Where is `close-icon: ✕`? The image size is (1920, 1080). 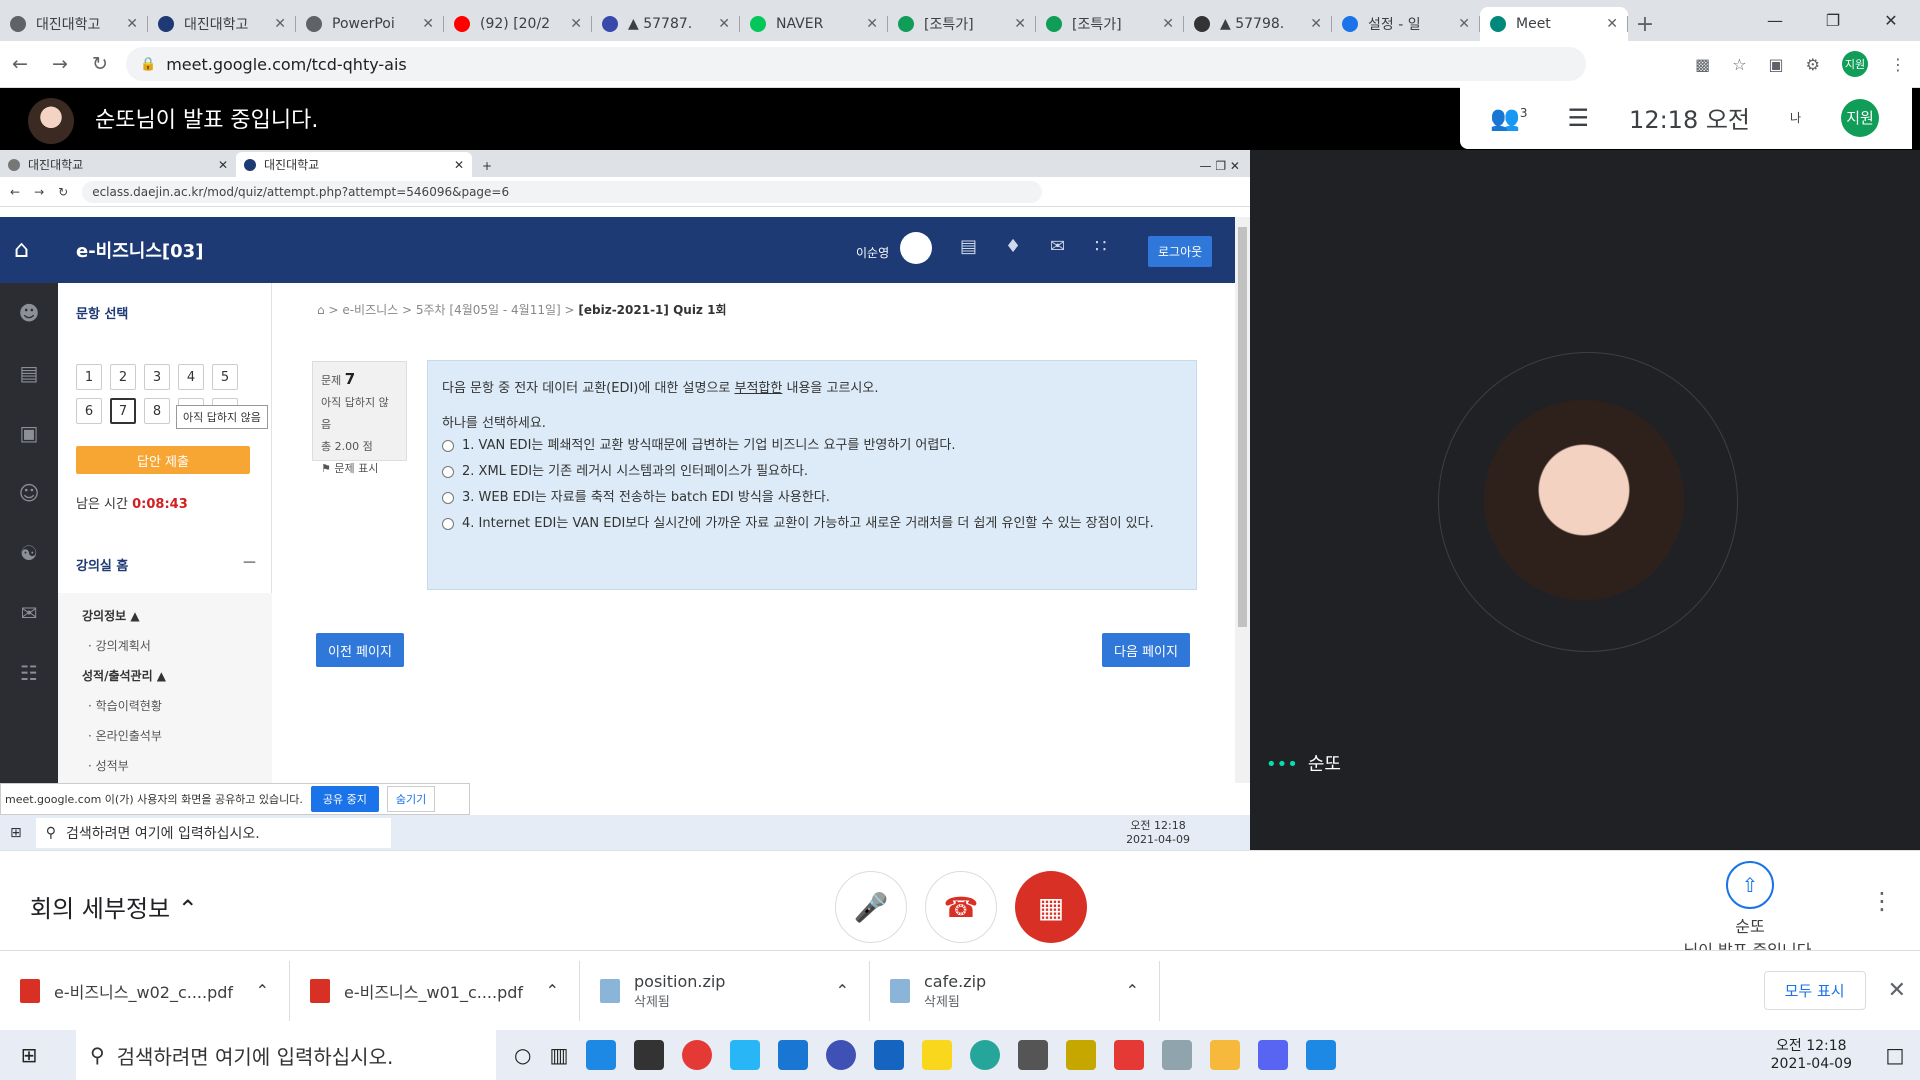
close-icon: ✕ is located at coordinates (1891, 20).